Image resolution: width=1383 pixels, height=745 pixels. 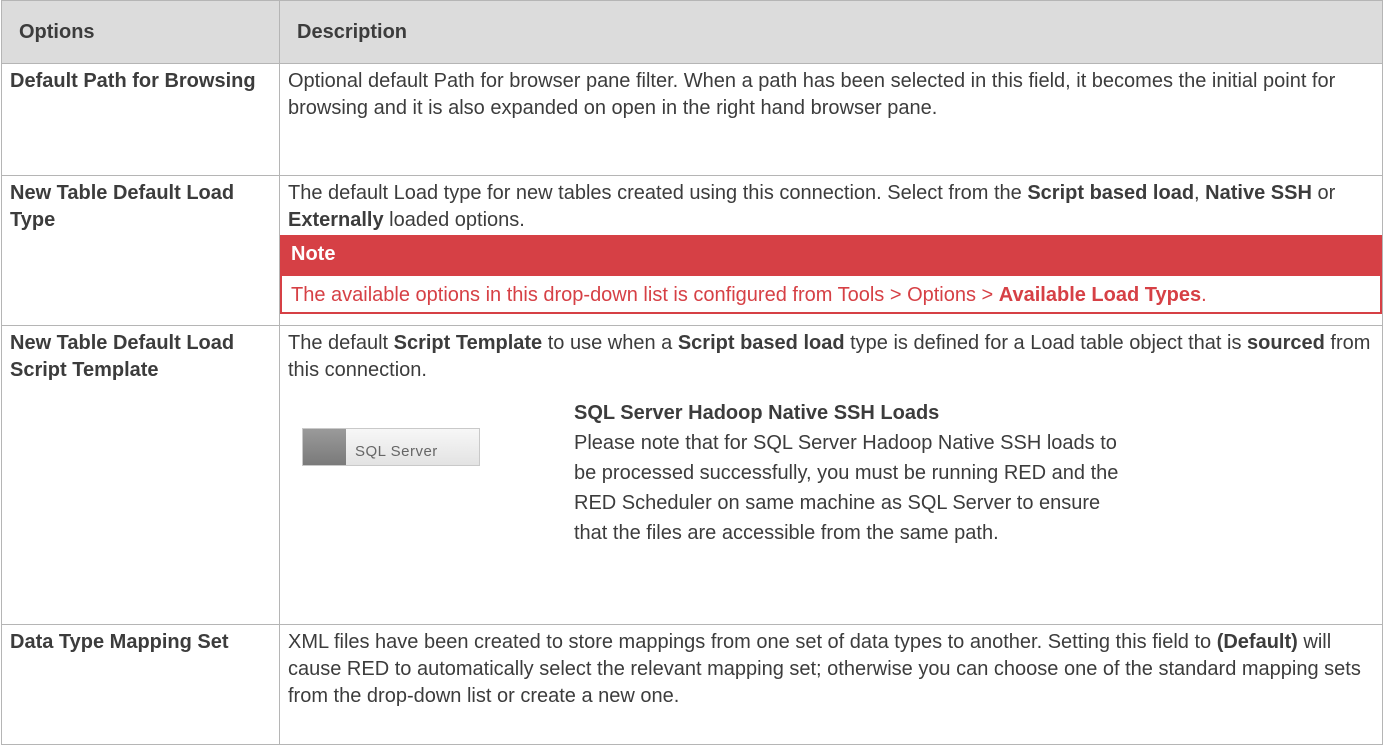 What do you see at coordinates (396, 451) in the screenshot?
I see `logo-text: SQL Server` at bounding box center [396, 451].